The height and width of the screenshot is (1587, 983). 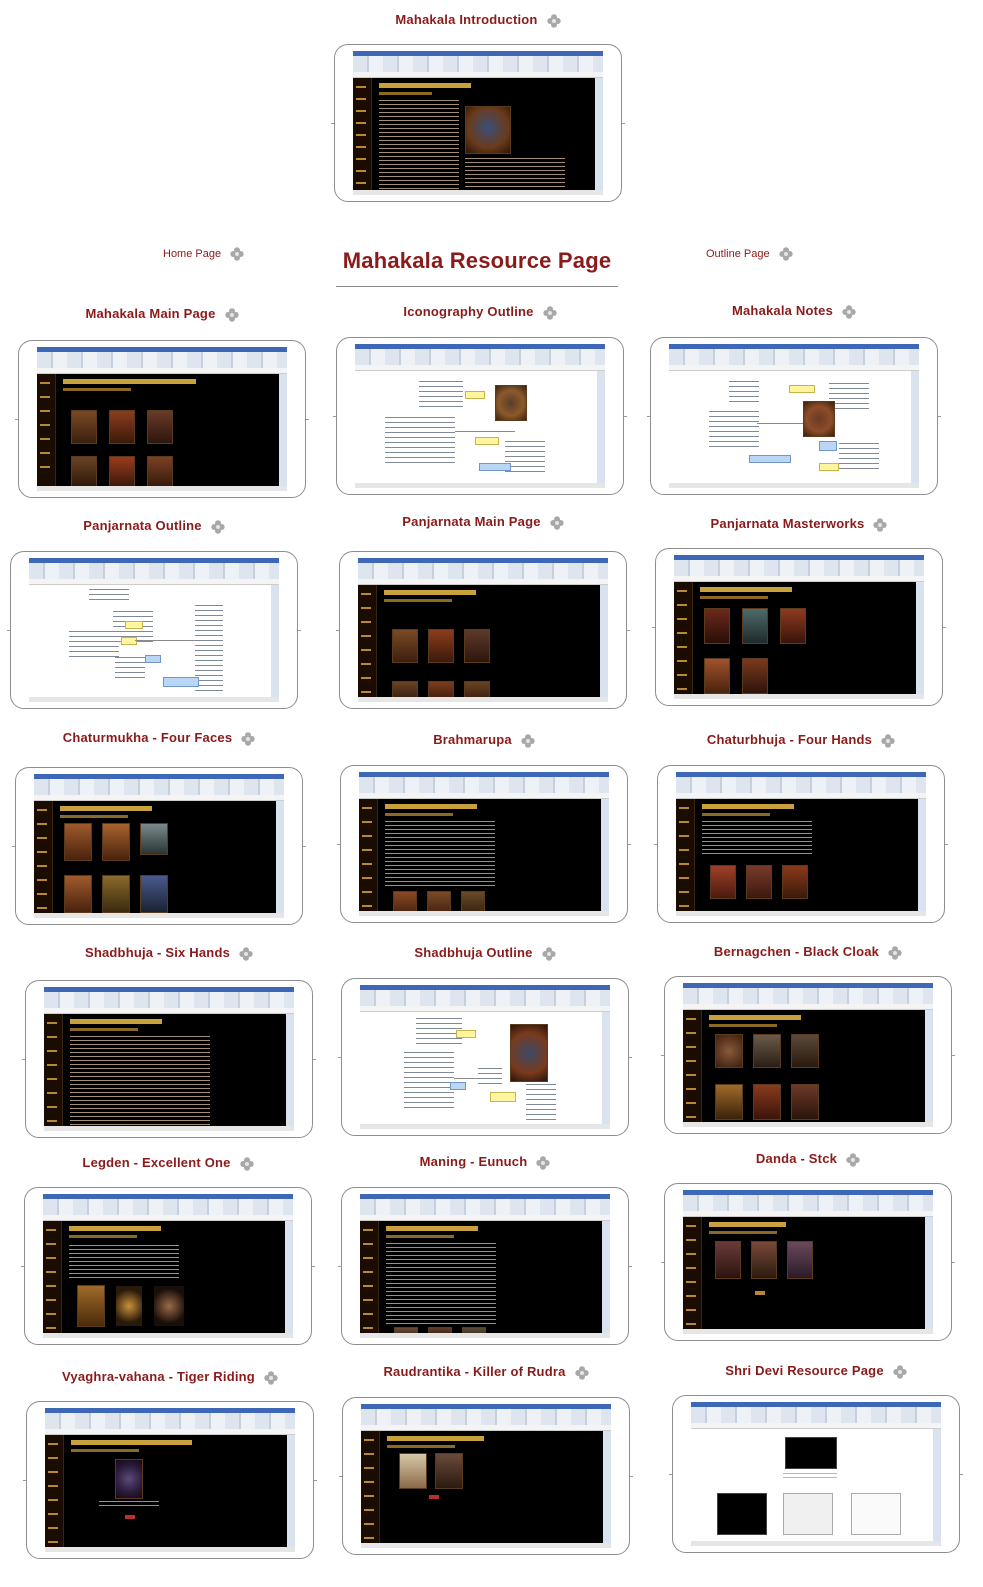 I want to click on topic-label-shridevi: Shri Devi Resource Page, so click(x=816, y=1371).